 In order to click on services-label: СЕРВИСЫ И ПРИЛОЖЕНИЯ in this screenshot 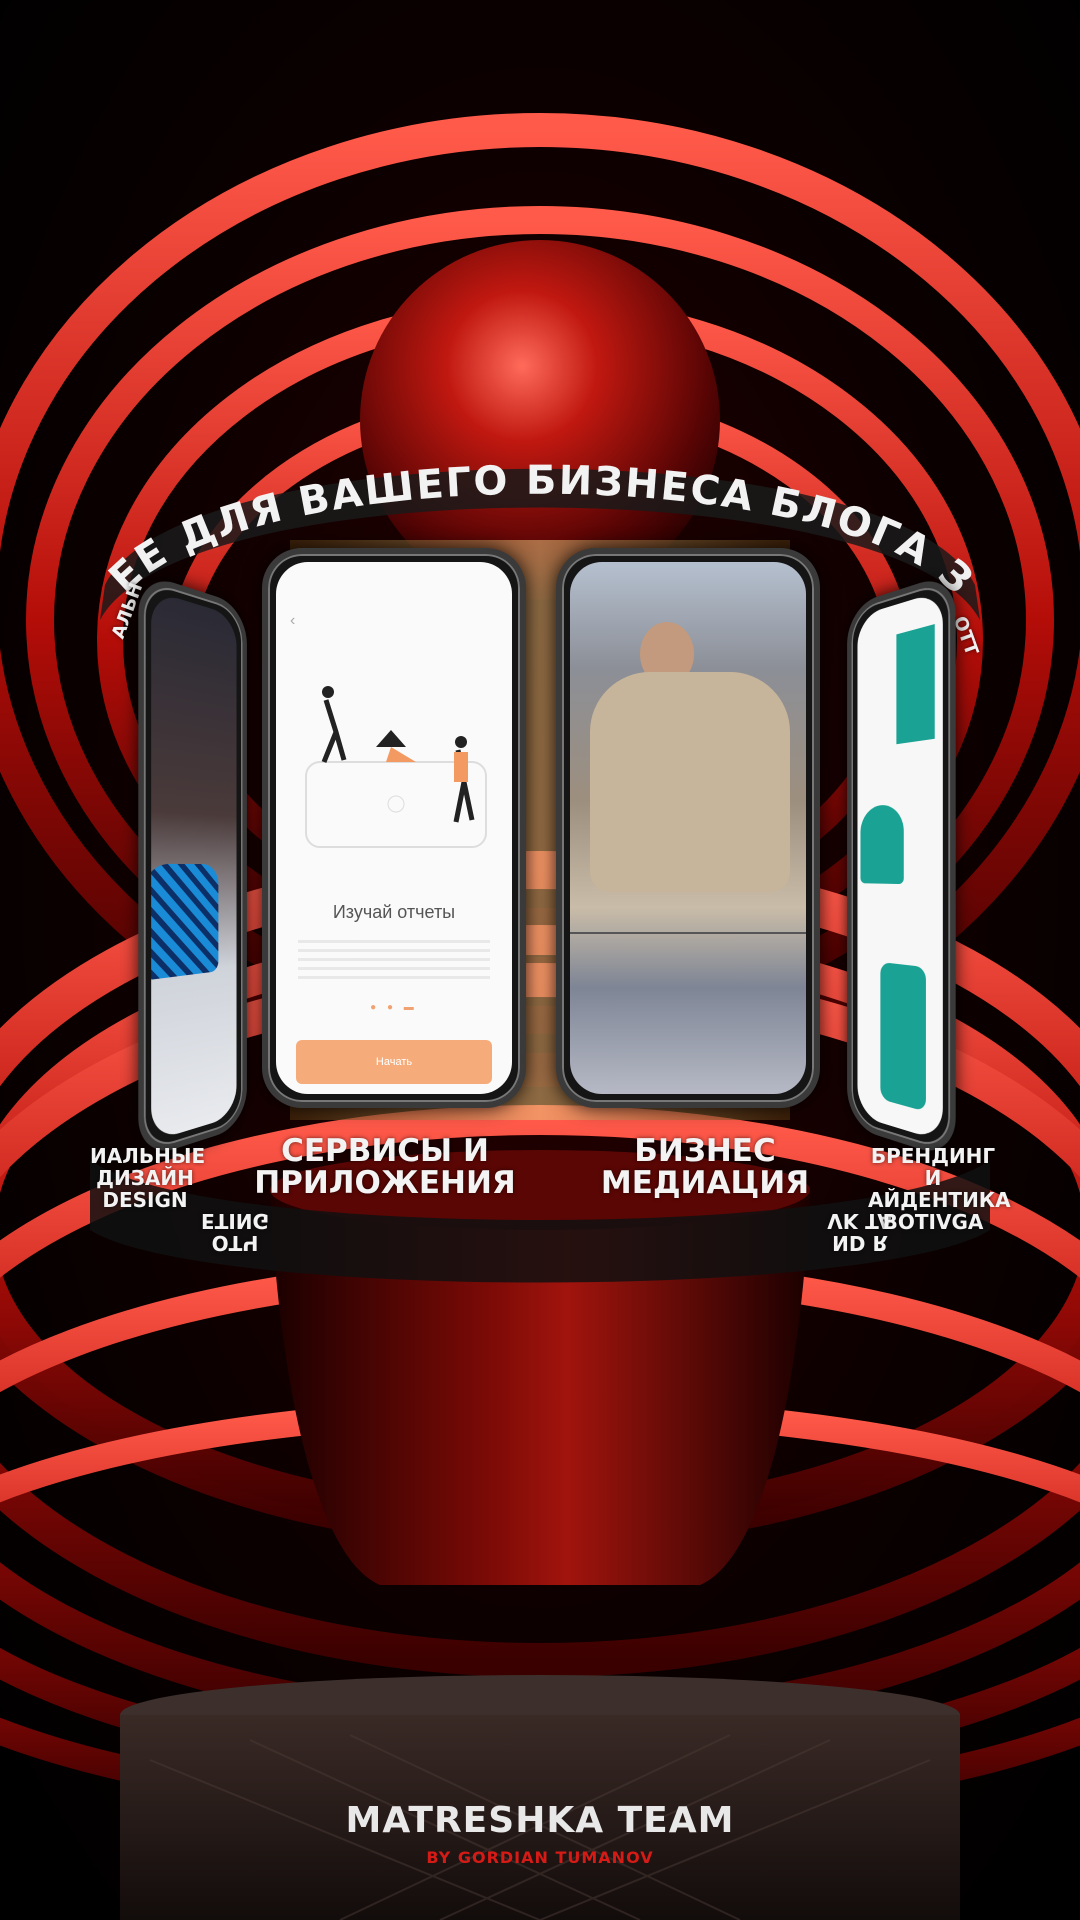, I will do `click(385, 1167)`.